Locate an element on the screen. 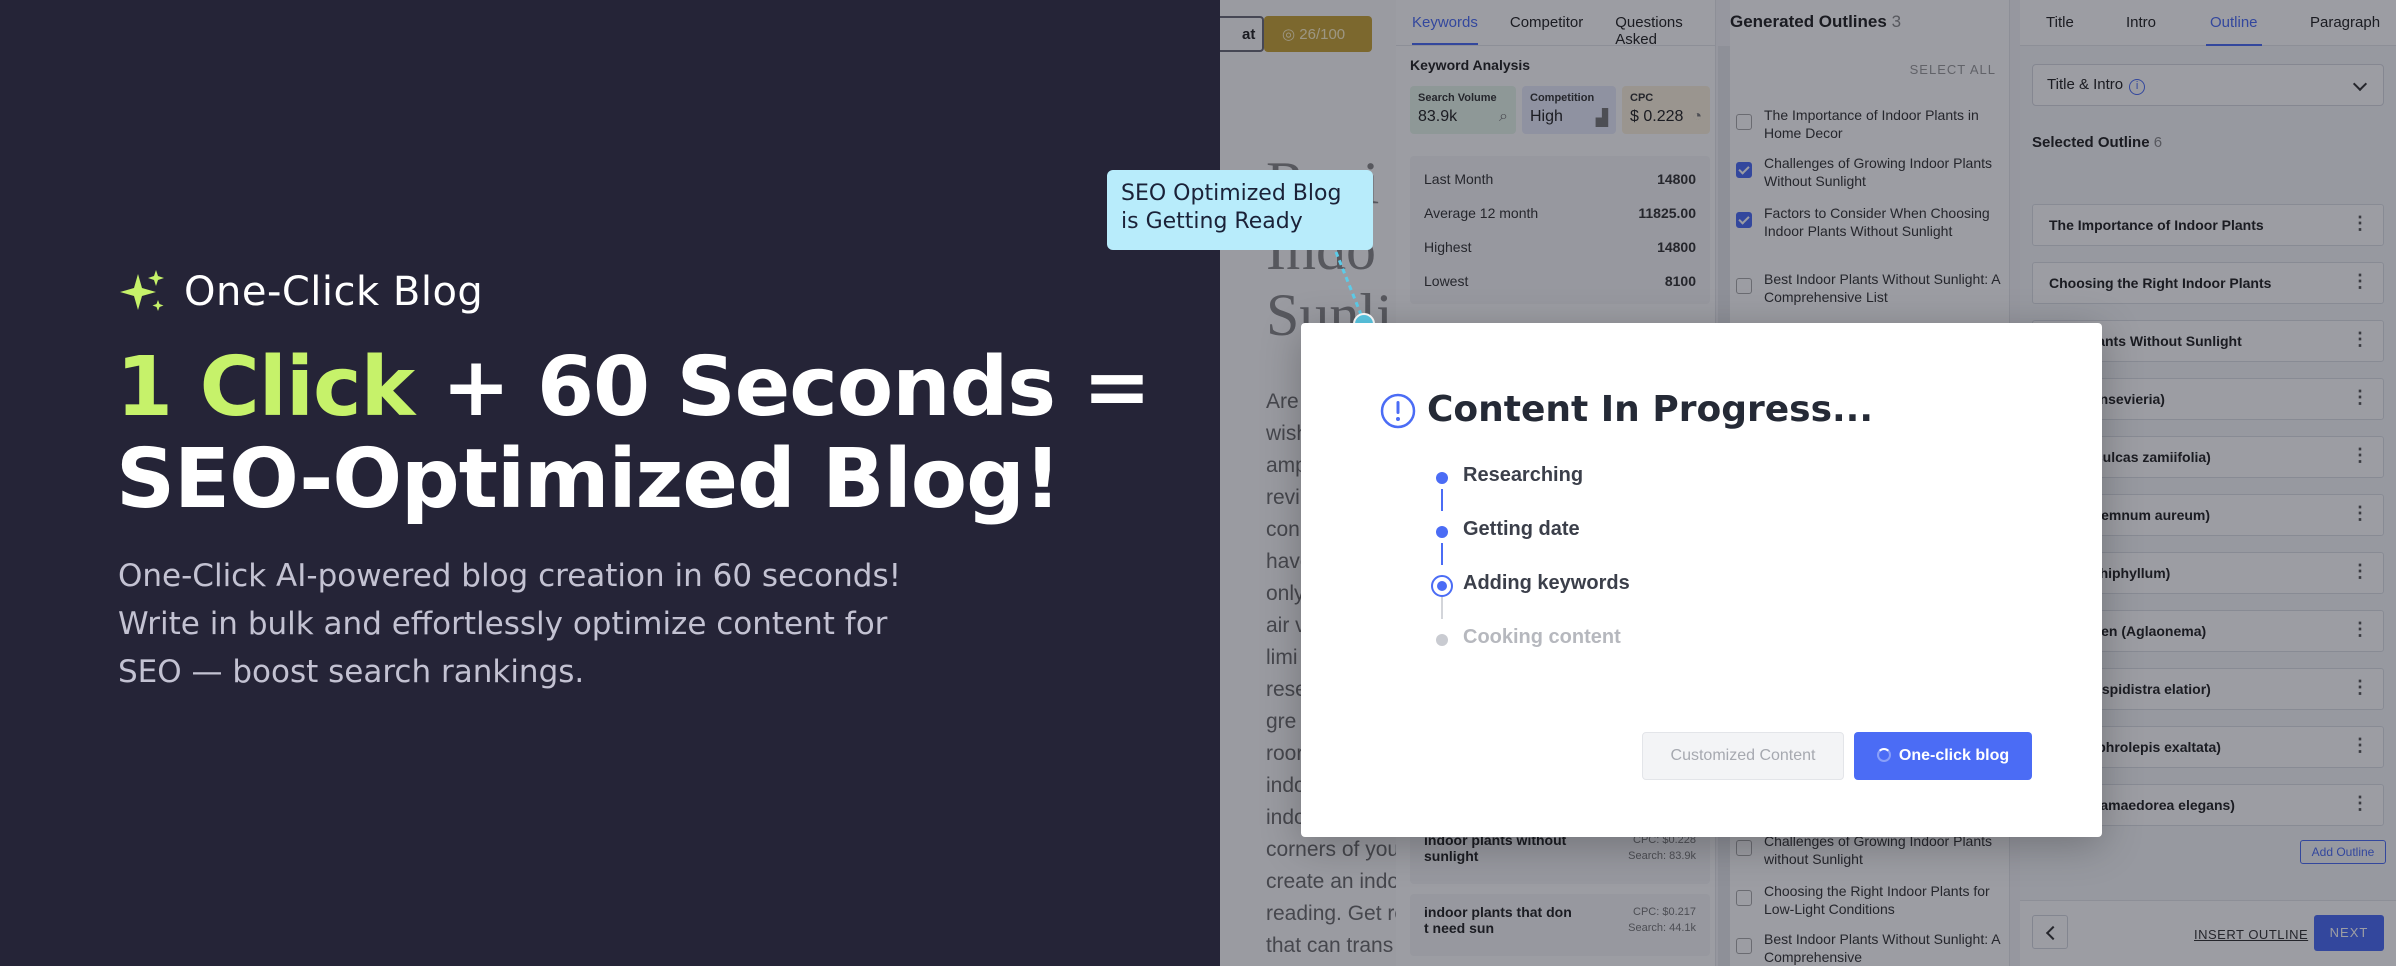  metric-row: Lowest 8100 is located at coordinates (1560, 281).